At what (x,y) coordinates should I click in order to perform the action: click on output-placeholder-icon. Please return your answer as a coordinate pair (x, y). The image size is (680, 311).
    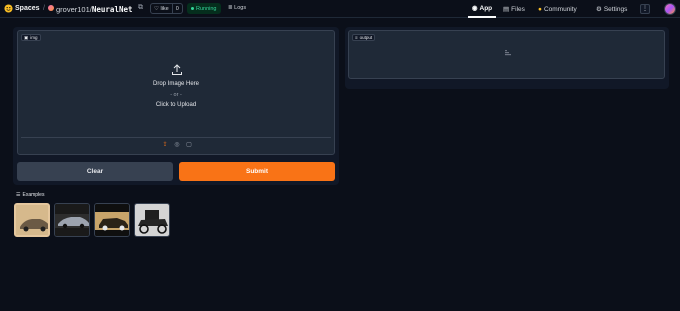
    Looking at the image, I should click on (508, 53).